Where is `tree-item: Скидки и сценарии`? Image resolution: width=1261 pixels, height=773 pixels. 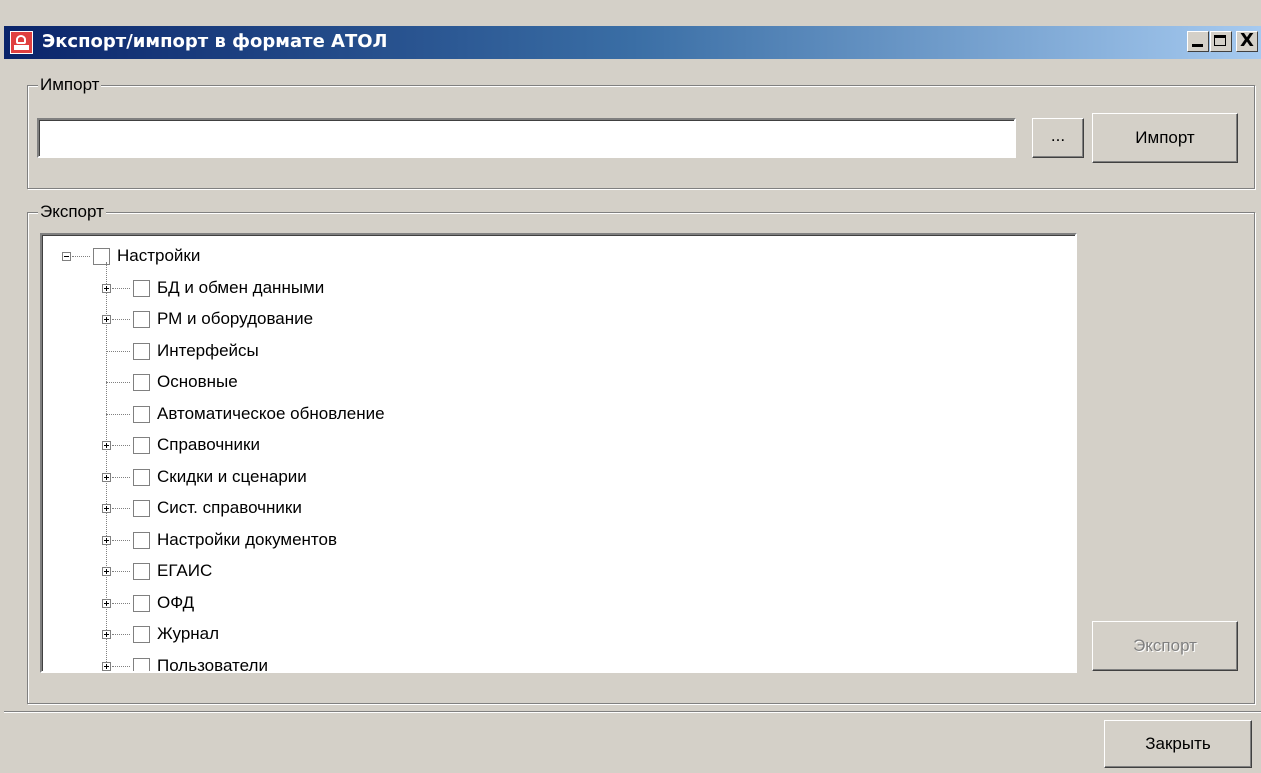
tree-item: Скидки и сценарии is located at coordinates (542, 478).